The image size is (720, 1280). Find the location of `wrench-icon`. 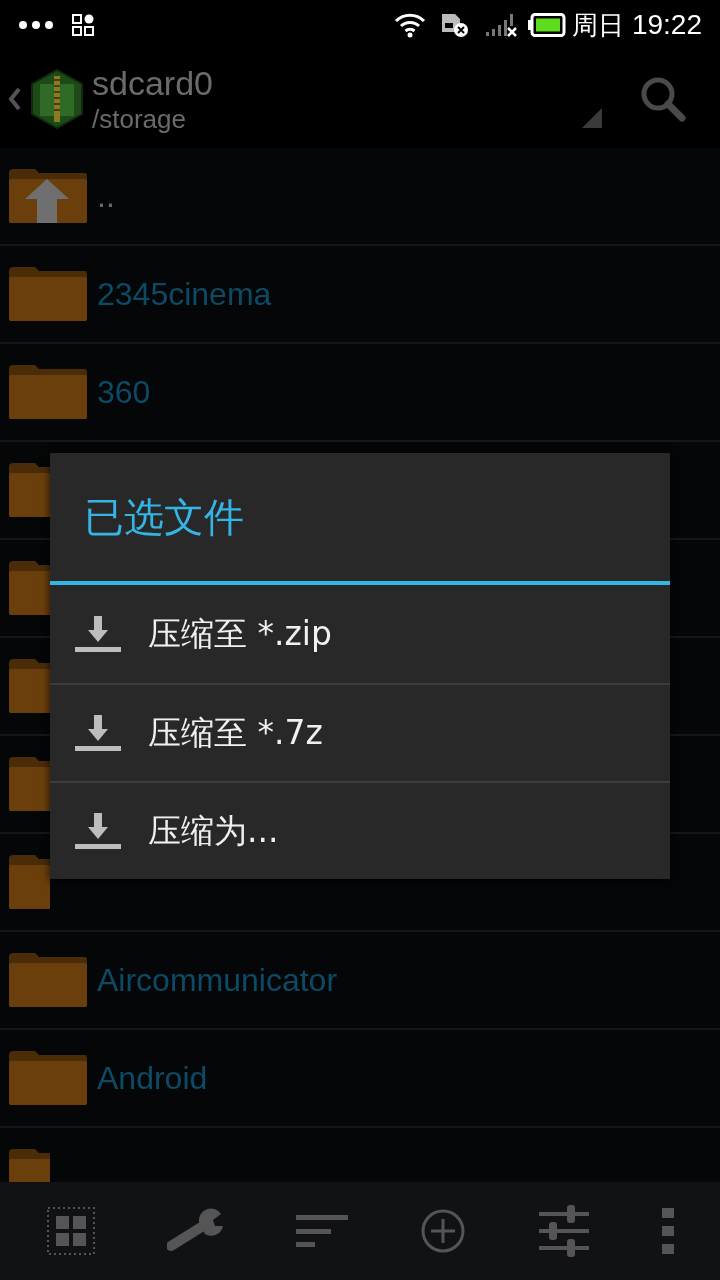

wrench-icon is located at coordinates (196, 1231).